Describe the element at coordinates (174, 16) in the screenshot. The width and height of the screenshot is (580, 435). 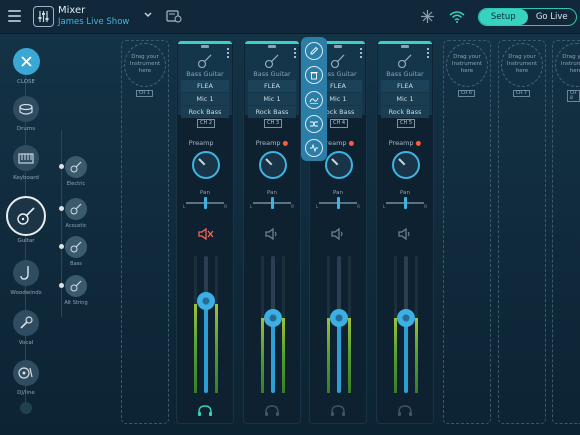
I see `session-icon` at that location.